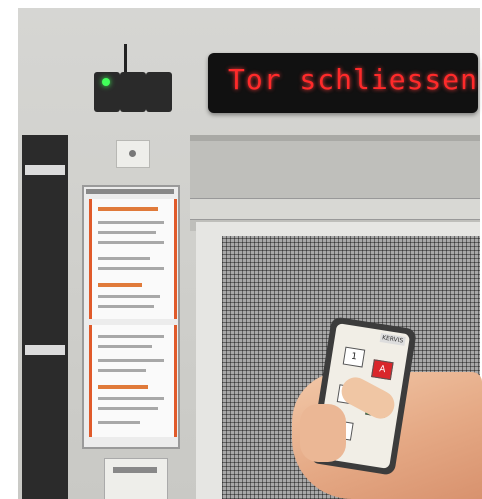  I want to click on switch-hole, so click(132, 153).